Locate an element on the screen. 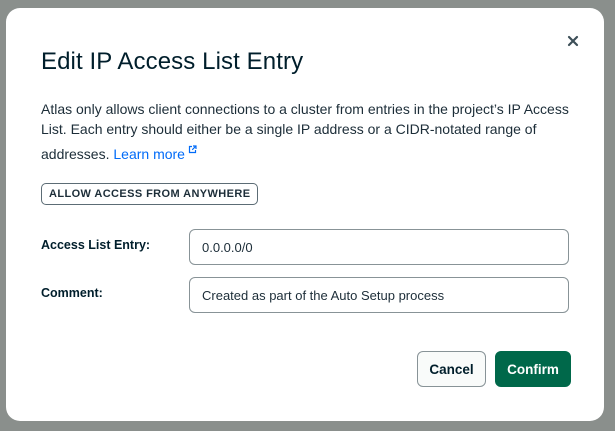 The width and height of the screenshot is (615, 431). access-list-entry-label: Access List Entry: is located at coordinates (96, 245).